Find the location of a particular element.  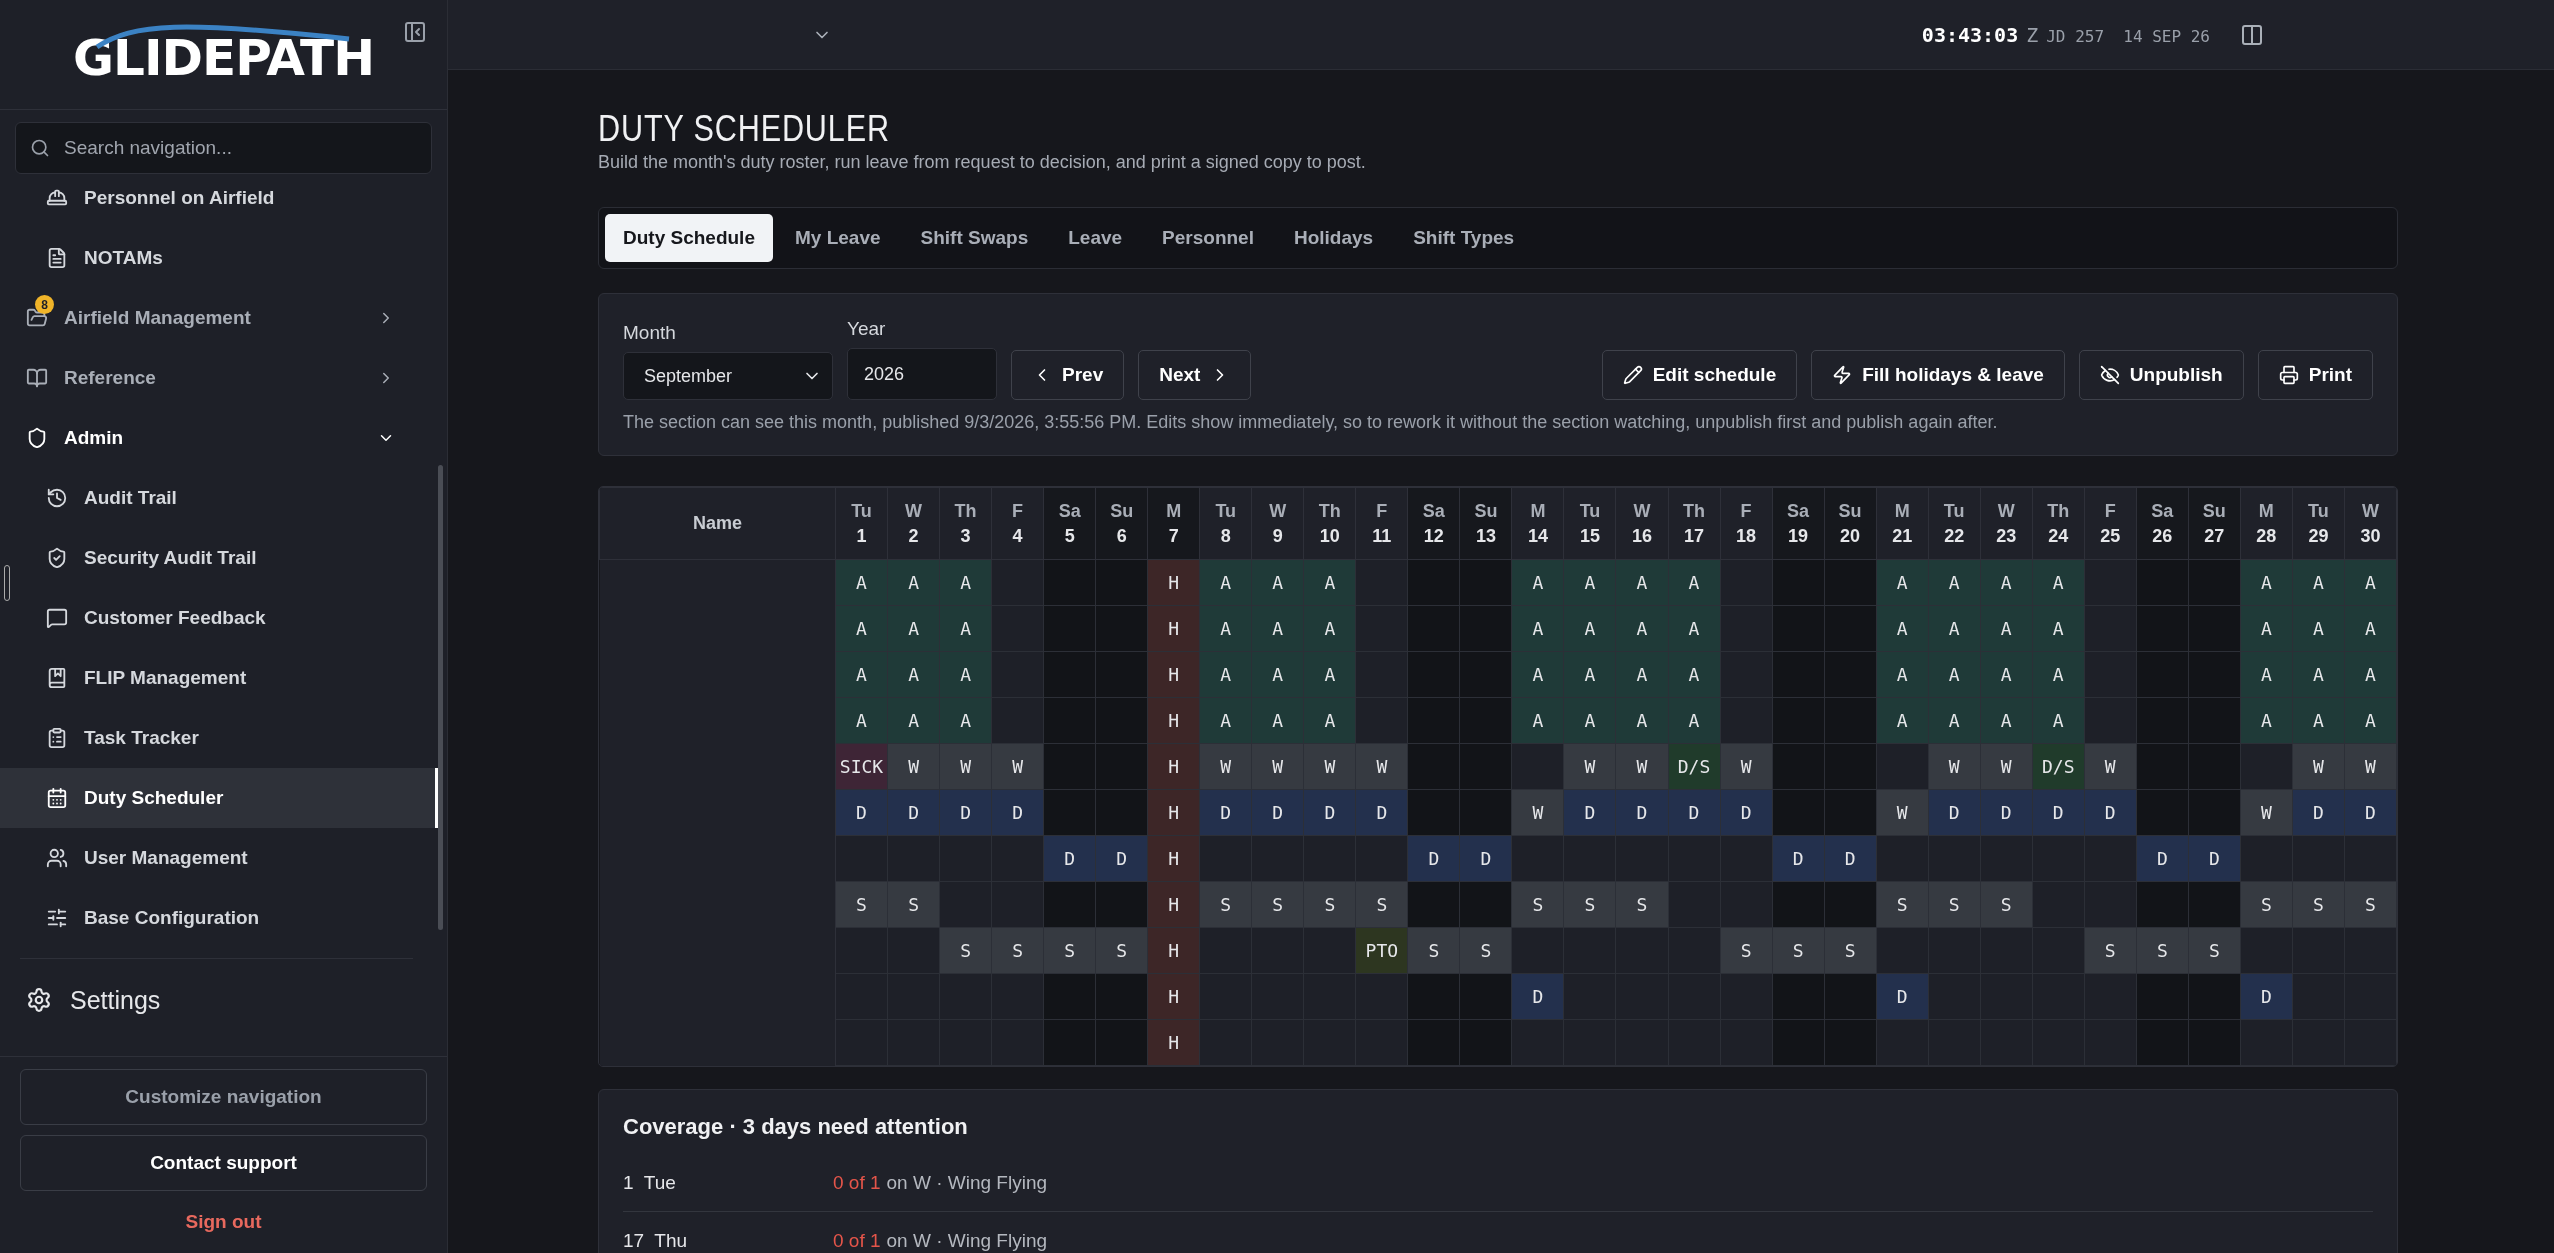

nav-item: Base Configuration is located at coordinates (219, 918).